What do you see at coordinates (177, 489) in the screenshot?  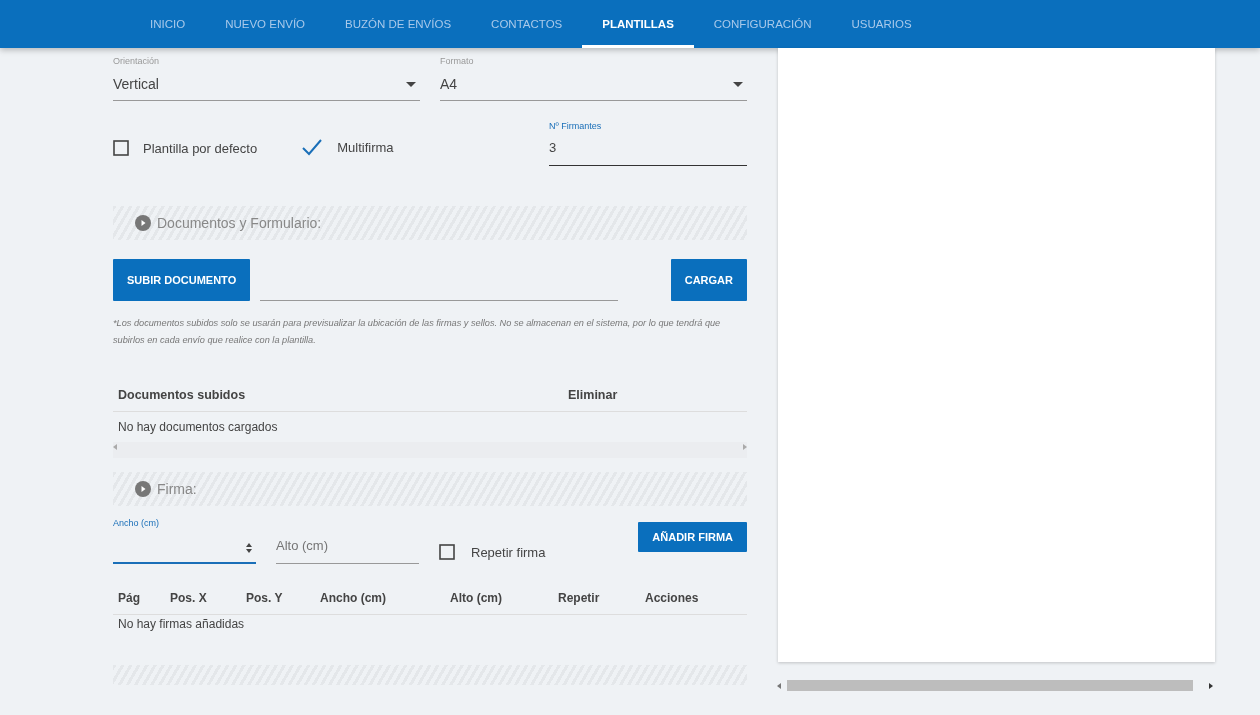 I see `section-title: Firma:` at bounding box center [177, 489].